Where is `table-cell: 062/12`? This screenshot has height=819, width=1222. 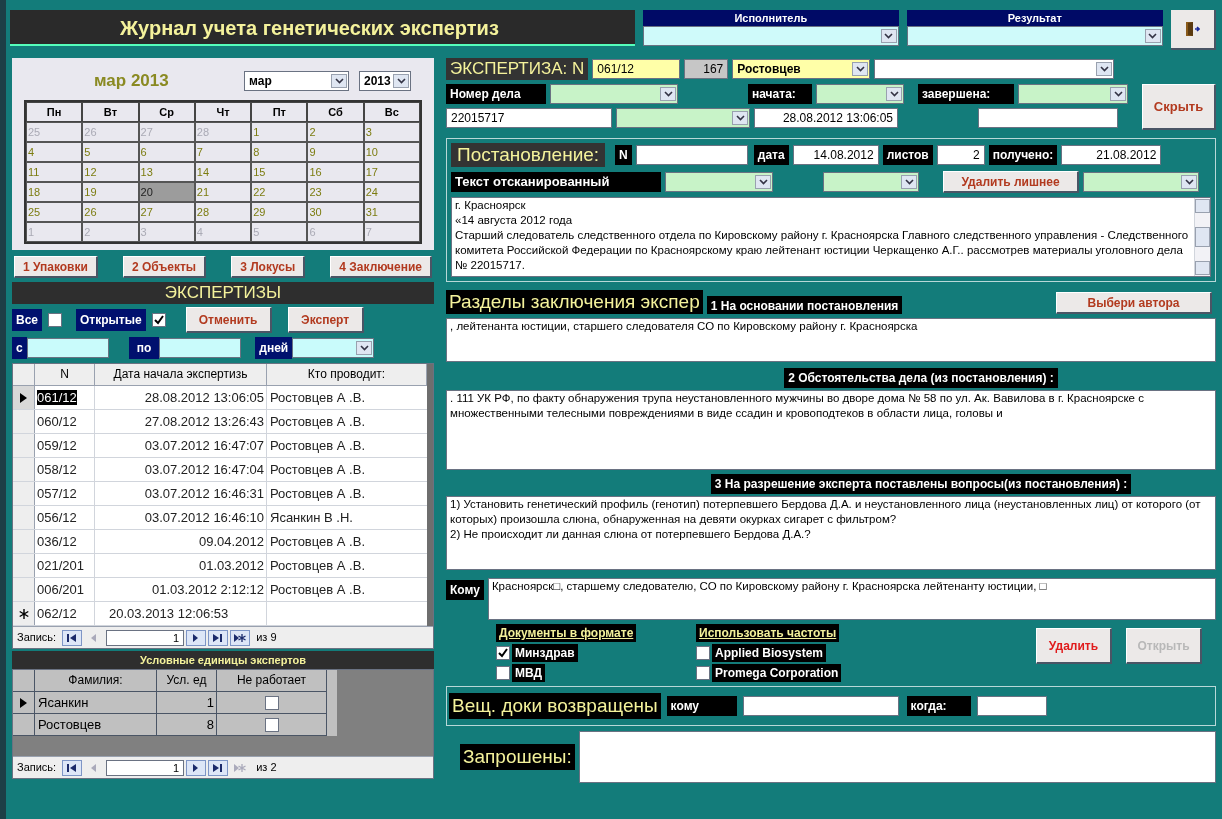
table-cell: 062/12 is located at coordinates (57, 613).